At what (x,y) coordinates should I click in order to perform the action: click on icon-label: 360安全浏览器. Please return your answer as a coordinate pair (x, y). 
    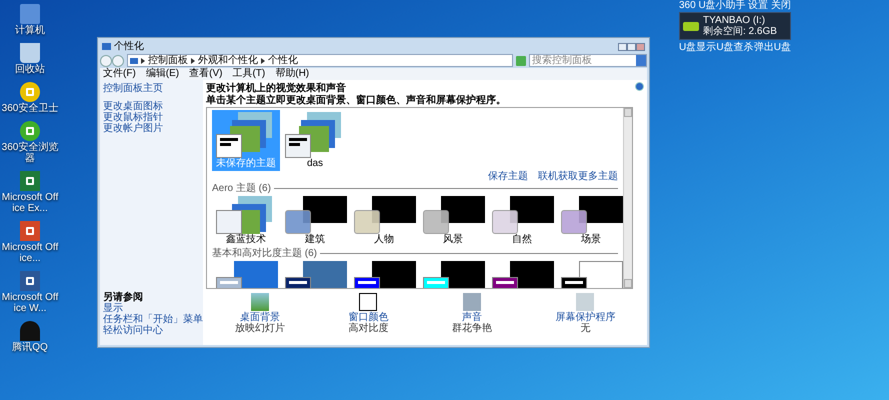
    Looking at the image, I should click on (30, 153).